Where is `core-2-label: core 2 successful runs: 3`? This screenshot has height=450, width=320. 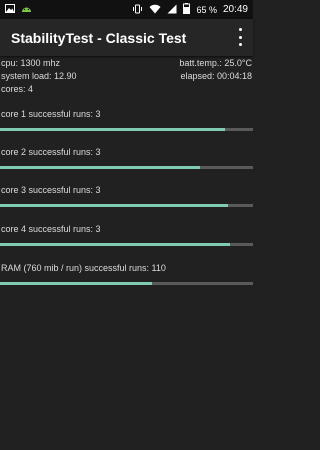
core-2-label: core 2 successful runs: 3 is located at coordinates (51, 152).